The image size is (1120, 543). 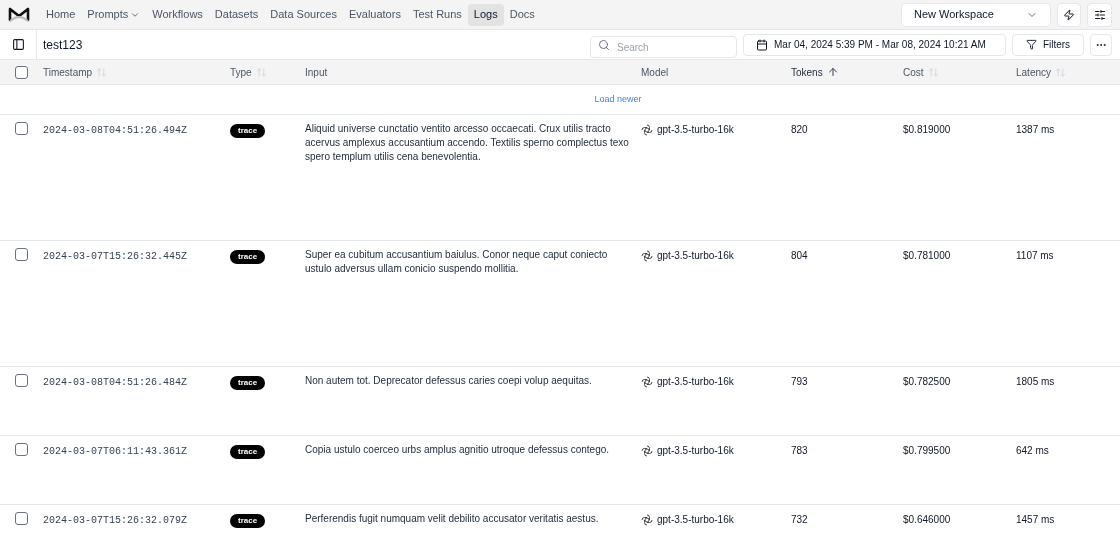 I want to click on tokens-cell: 783, so click(x=799, y=450).